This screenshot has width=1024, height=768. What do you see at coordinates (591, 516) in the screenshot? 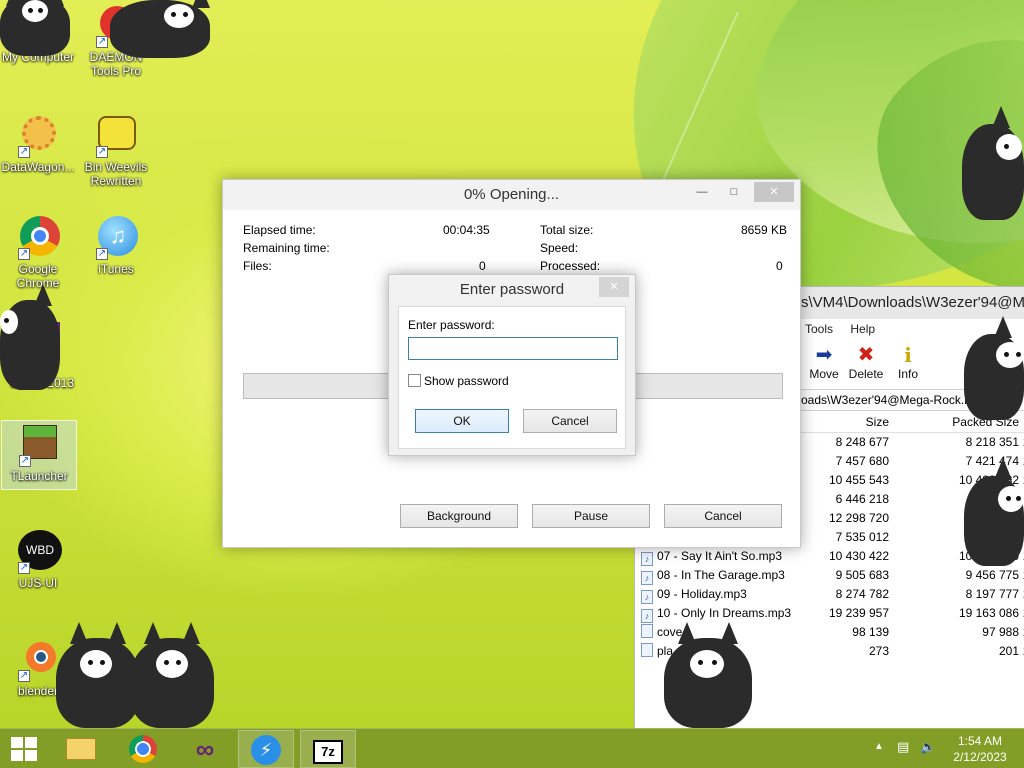
I see `pause-button: Pause` at bounding box center [591, 516].